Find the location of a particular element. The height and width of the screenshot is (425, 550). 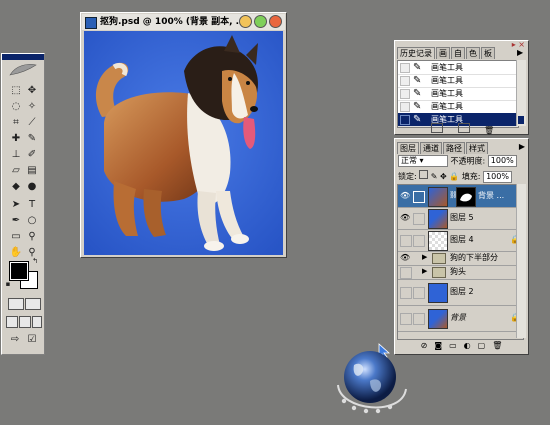

screen-mode-full-menu-button is located at coordinates (25, 322).